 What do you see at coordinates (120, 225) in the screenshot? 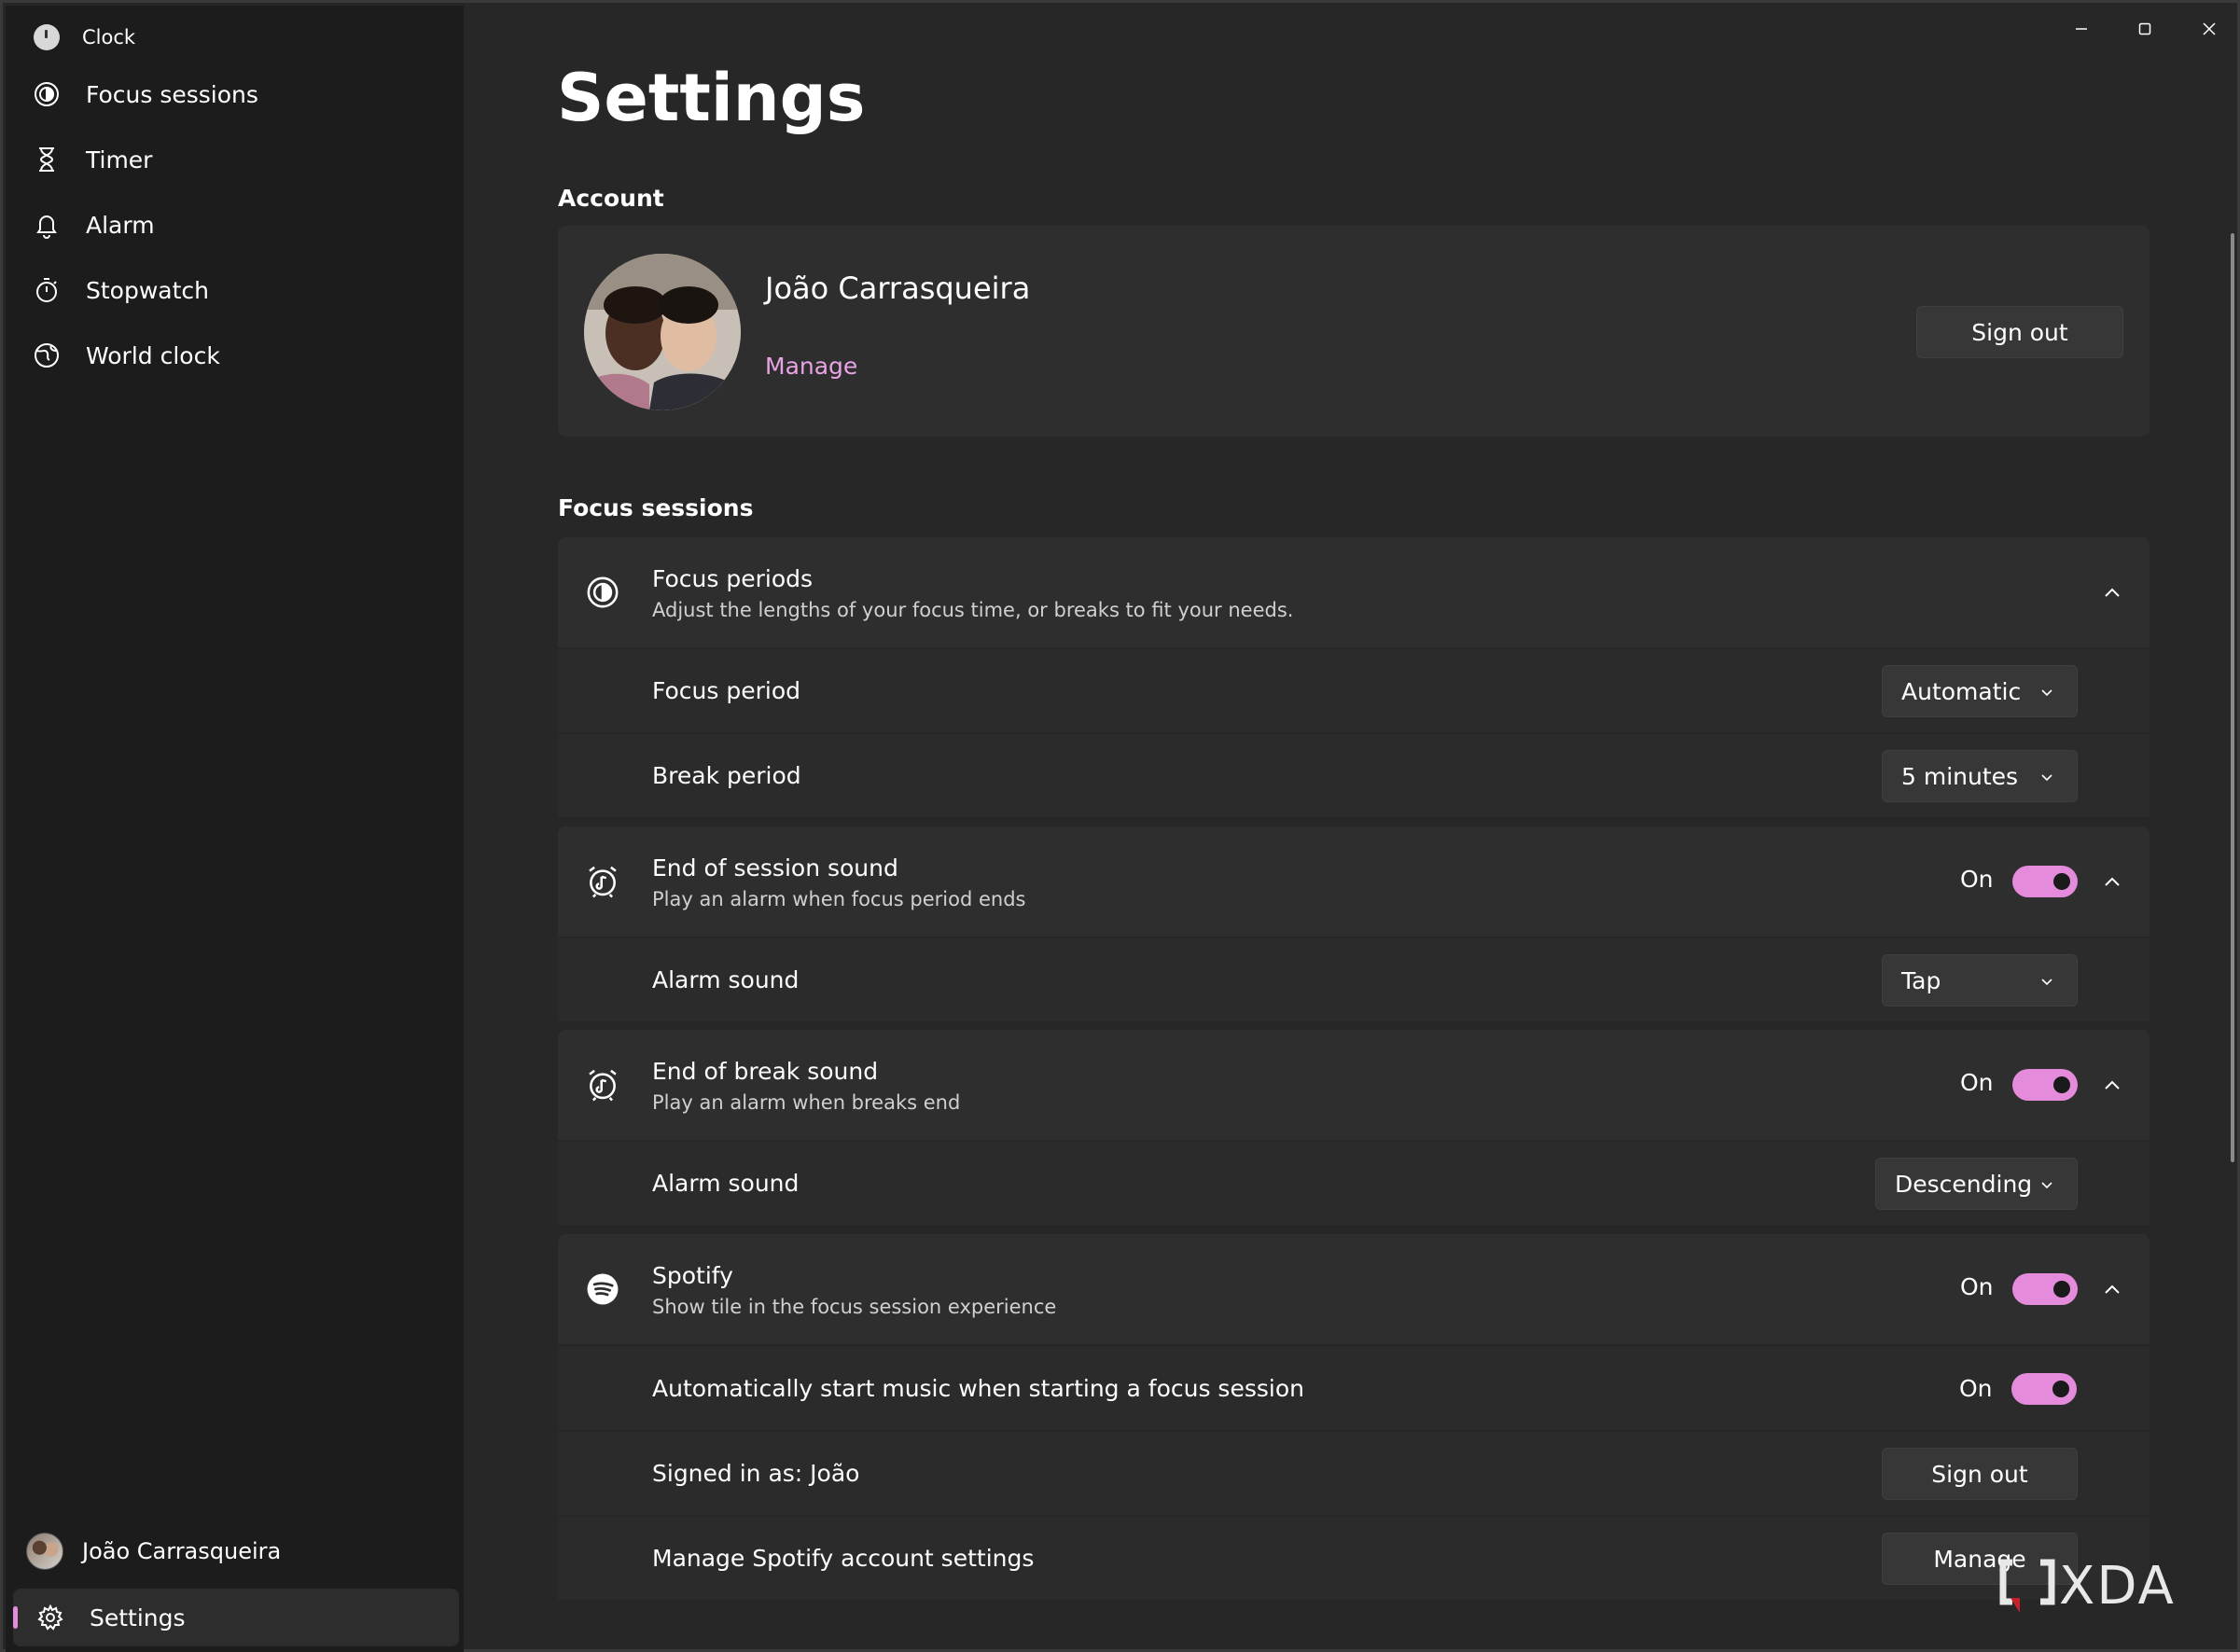
I see `sidebar-item-label: Alarm` at bounding box center [120, 225].